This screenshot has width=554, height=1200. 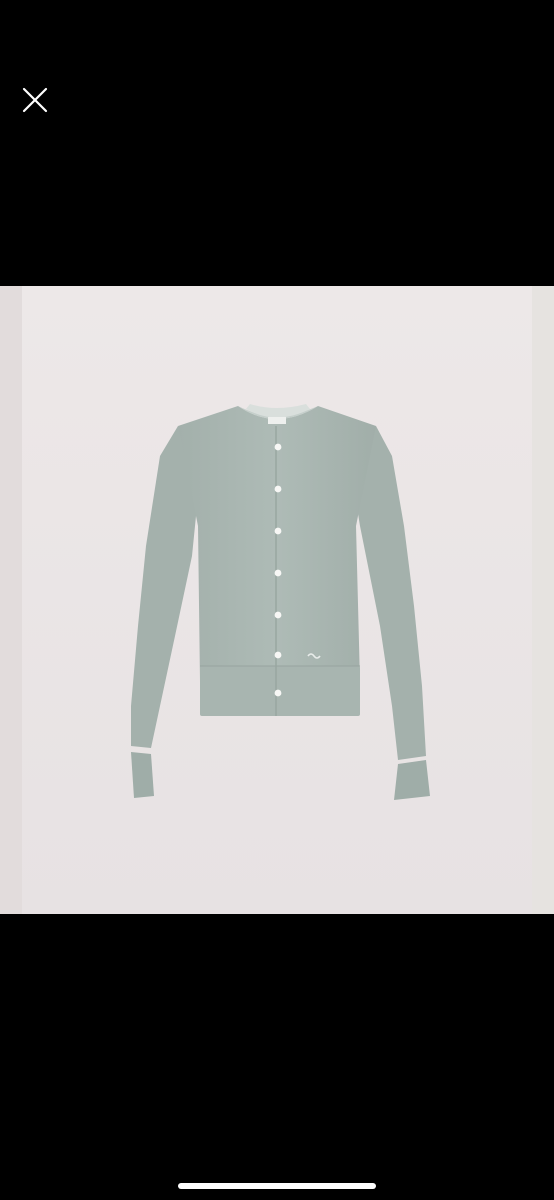 What do you see at coordinates (277, 1186) in the screenshot?
I see `home-indicator` at bounding box center [277, 1186].